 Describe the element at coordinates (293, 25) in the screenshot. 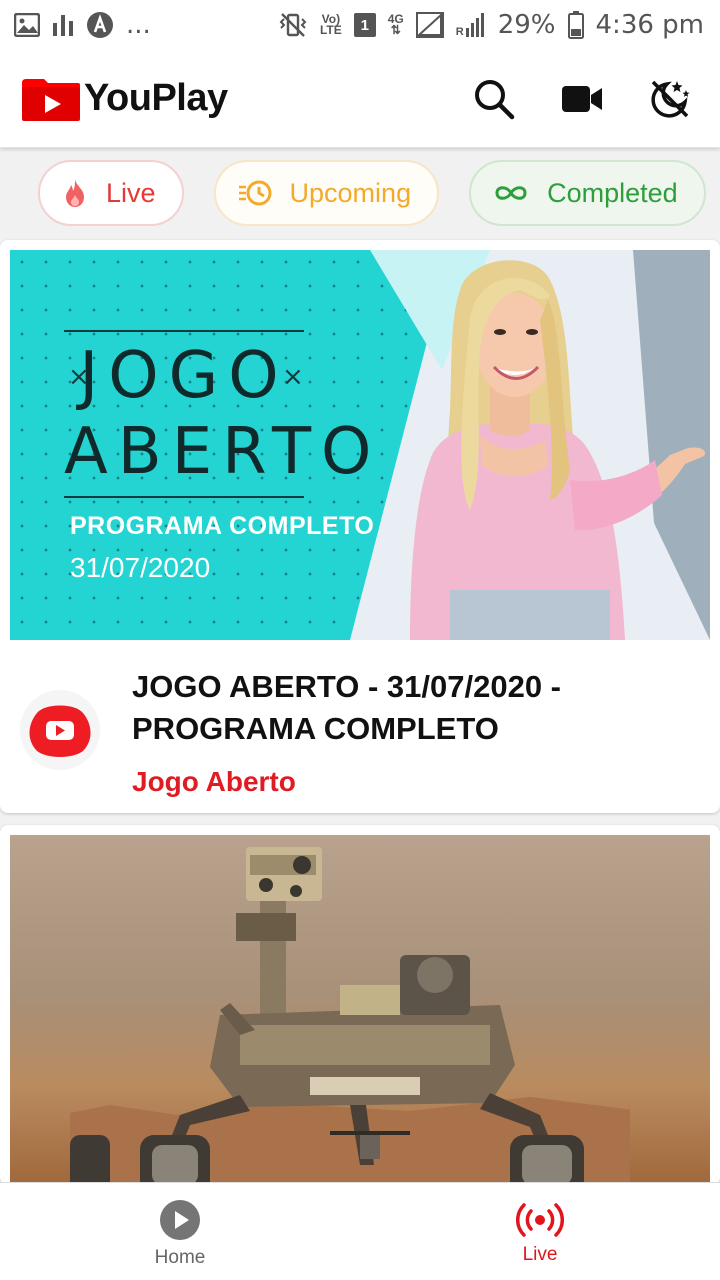

I see `vibrate-mute-icon` at that location.